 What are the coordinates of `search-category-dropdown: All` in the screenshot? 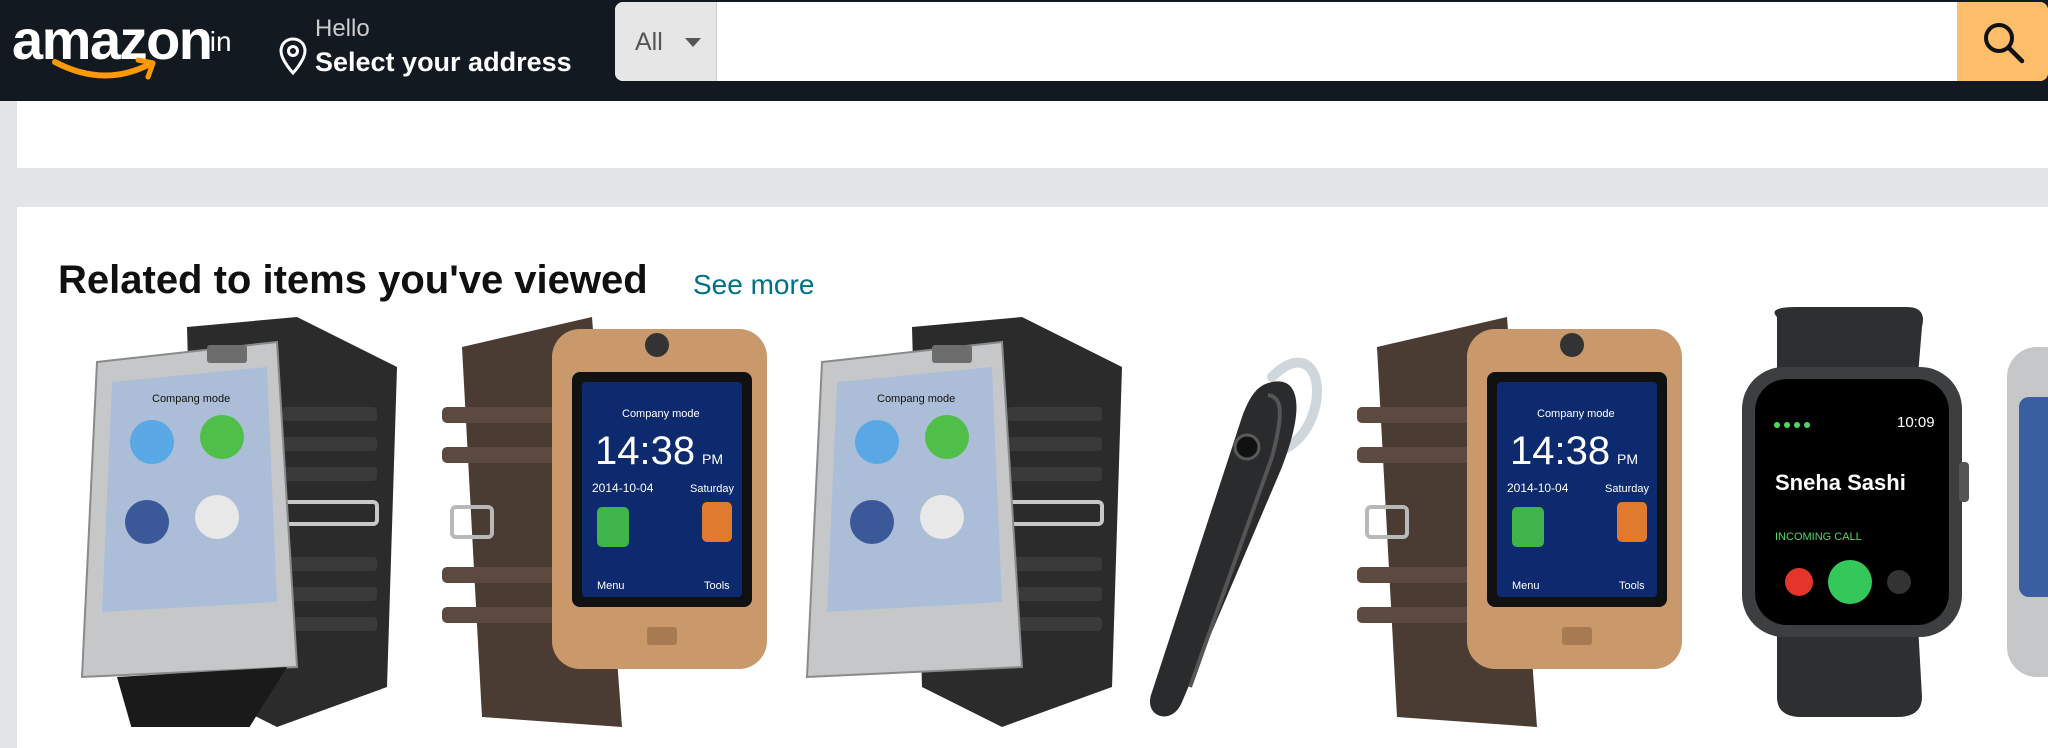 It's located at (666, 41).